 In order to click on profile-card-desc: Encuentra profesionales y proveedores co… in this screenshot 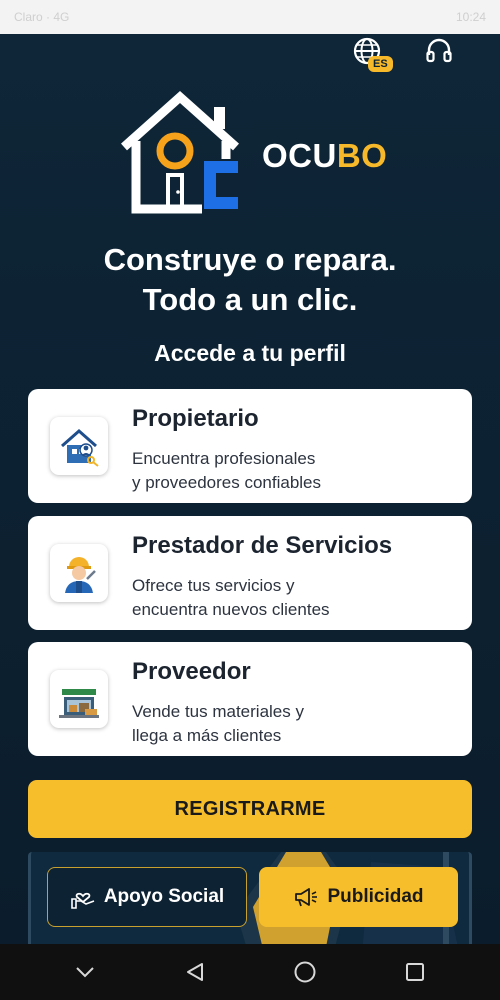, I will do `click(226, 471)`.